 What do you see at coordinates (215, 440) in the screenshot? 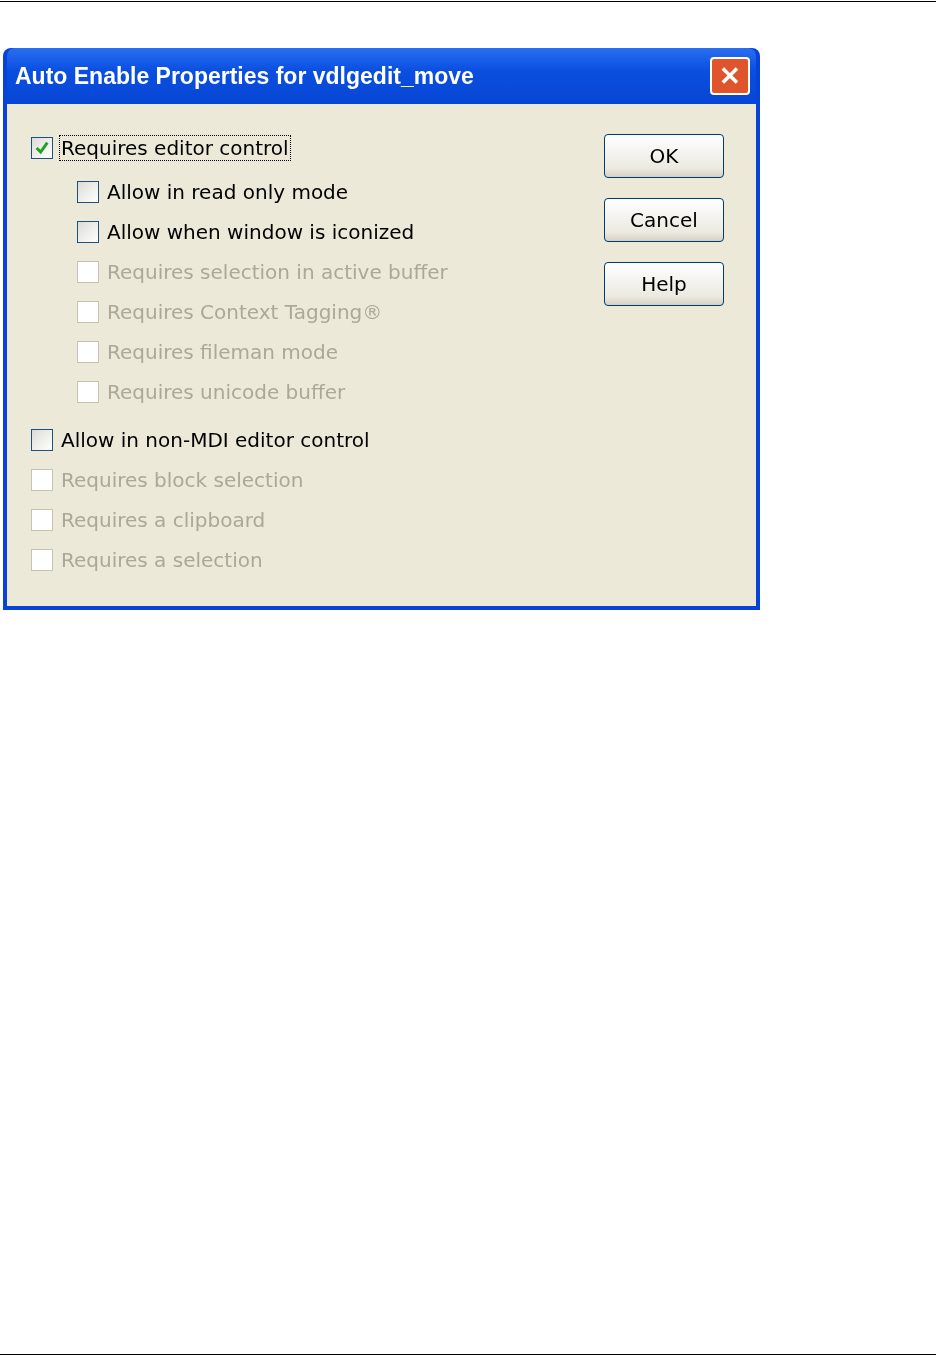
I see `checkbox-label: Allow in non-MDI editor control` at bounding box center [215, 440].